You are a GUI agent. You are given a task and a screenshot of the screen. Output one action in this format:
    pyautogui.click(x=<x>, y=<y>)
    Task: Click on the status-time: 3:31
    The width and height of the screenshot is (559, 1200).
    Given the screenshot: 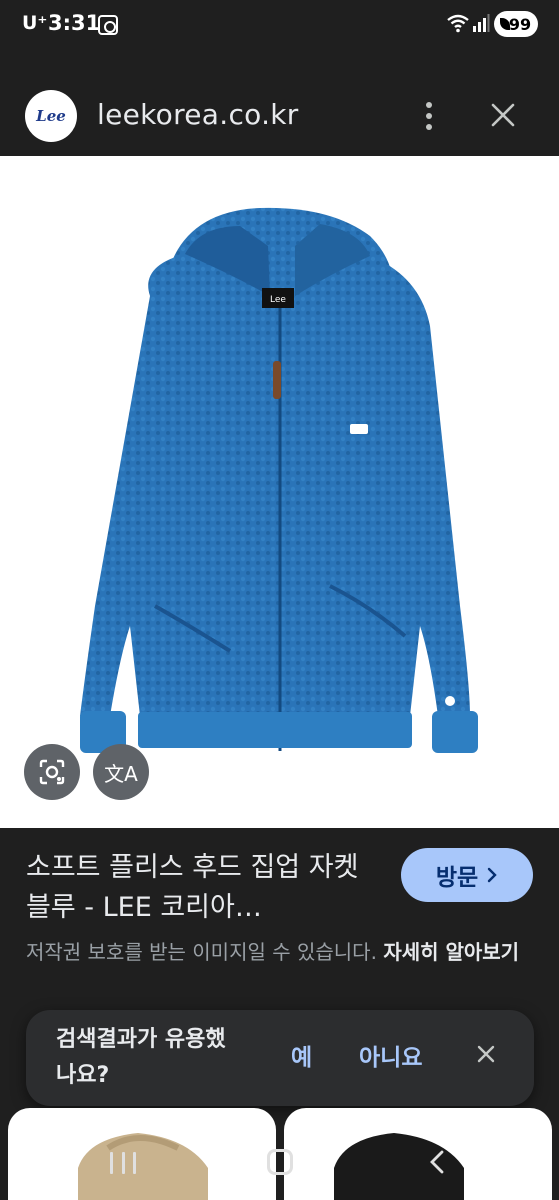 What is the action you would take?
    pyautogui.click(x=74, y=23)
    